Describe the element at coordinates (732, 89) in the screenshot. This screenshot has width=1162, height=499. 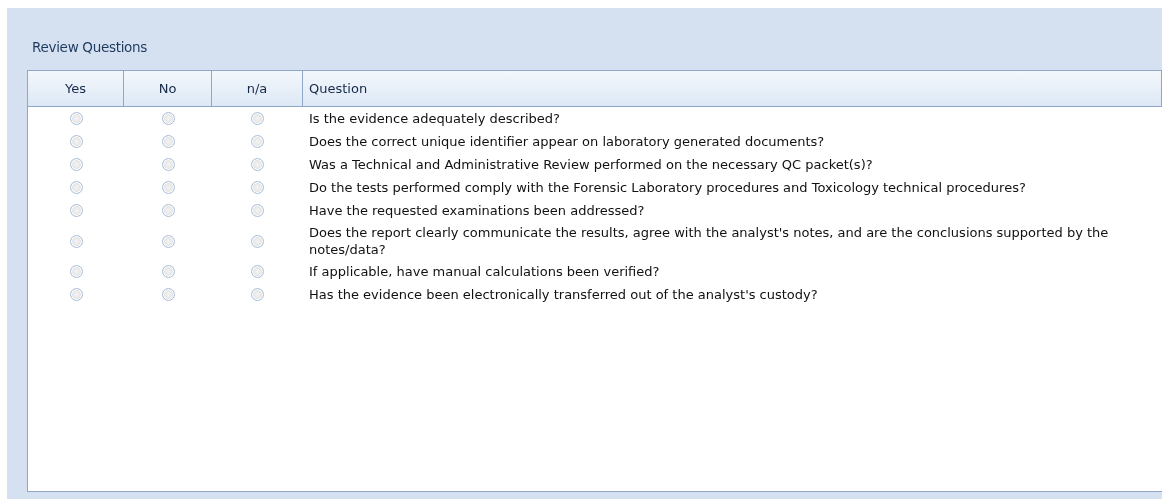
I see `column-header: Question` at that location.